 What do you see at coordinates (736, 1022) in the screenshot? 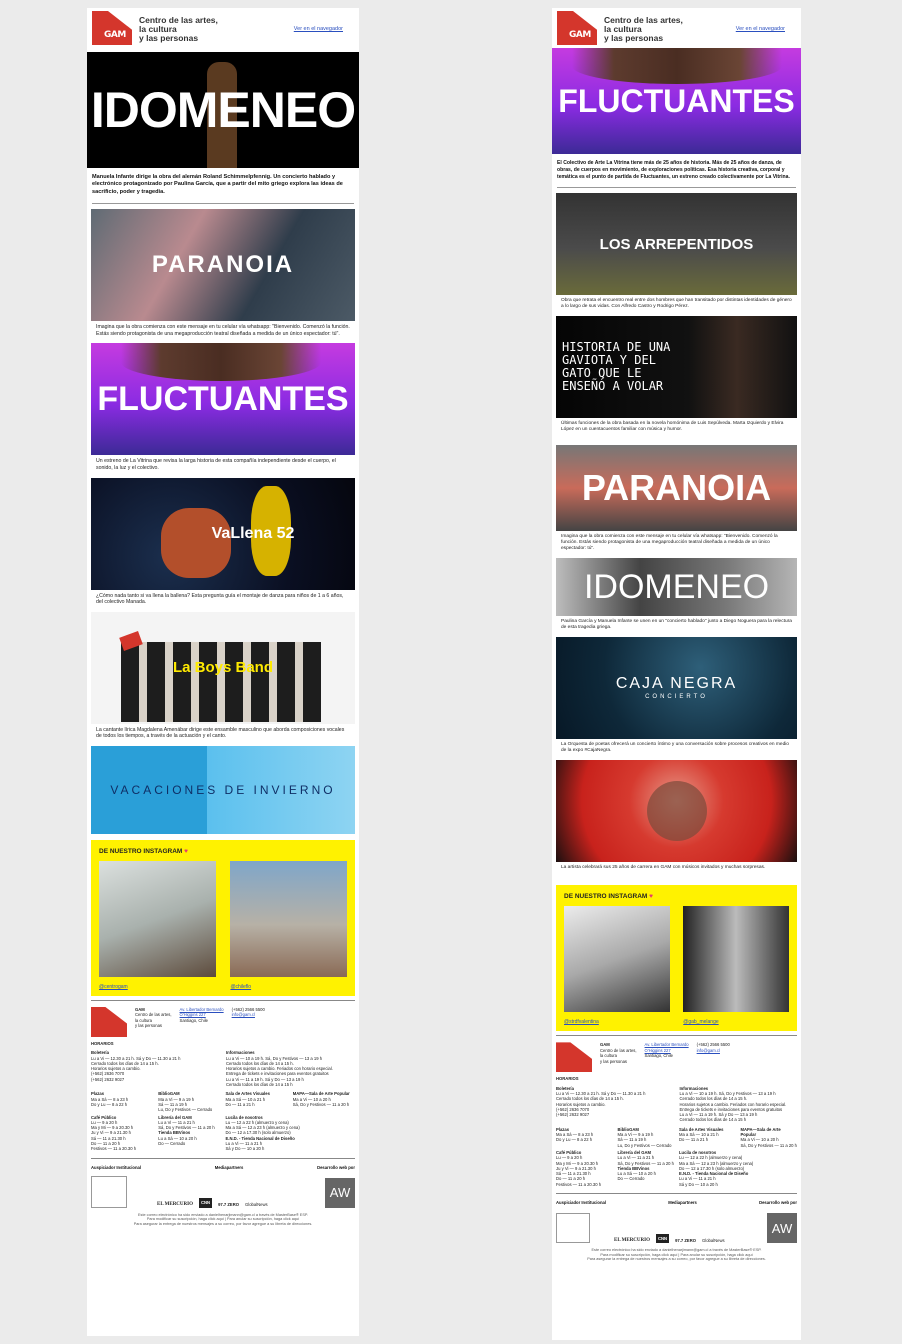
I see `instagram-handle: @gab_melange` at bounding box center [736, 1022].